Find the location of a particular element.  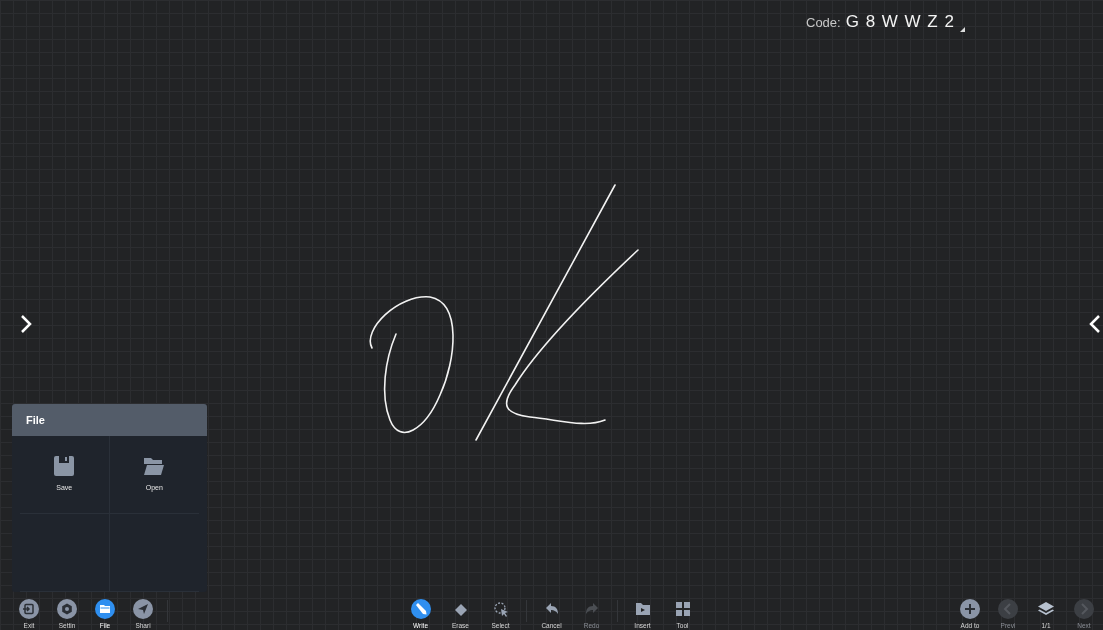

previous-icon is located at coordinates (1008, 609).